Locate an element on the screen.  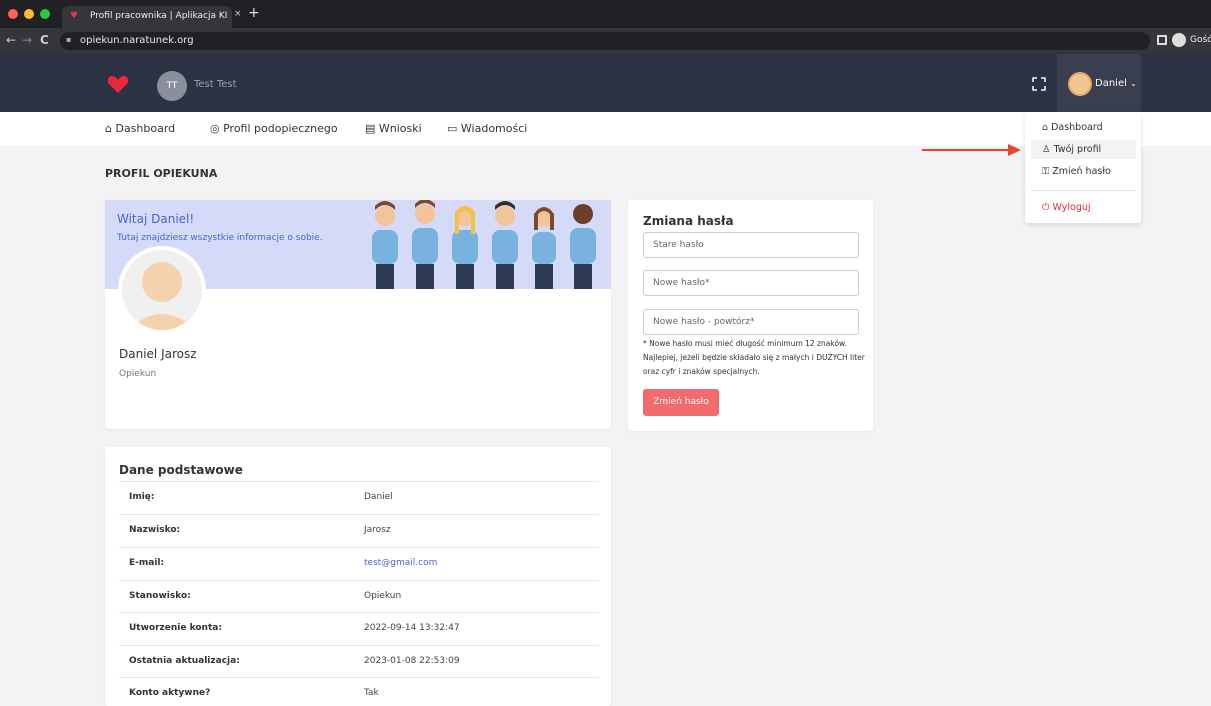
tab-favicon-icon: ♥ is located at coordinates (74, 16).